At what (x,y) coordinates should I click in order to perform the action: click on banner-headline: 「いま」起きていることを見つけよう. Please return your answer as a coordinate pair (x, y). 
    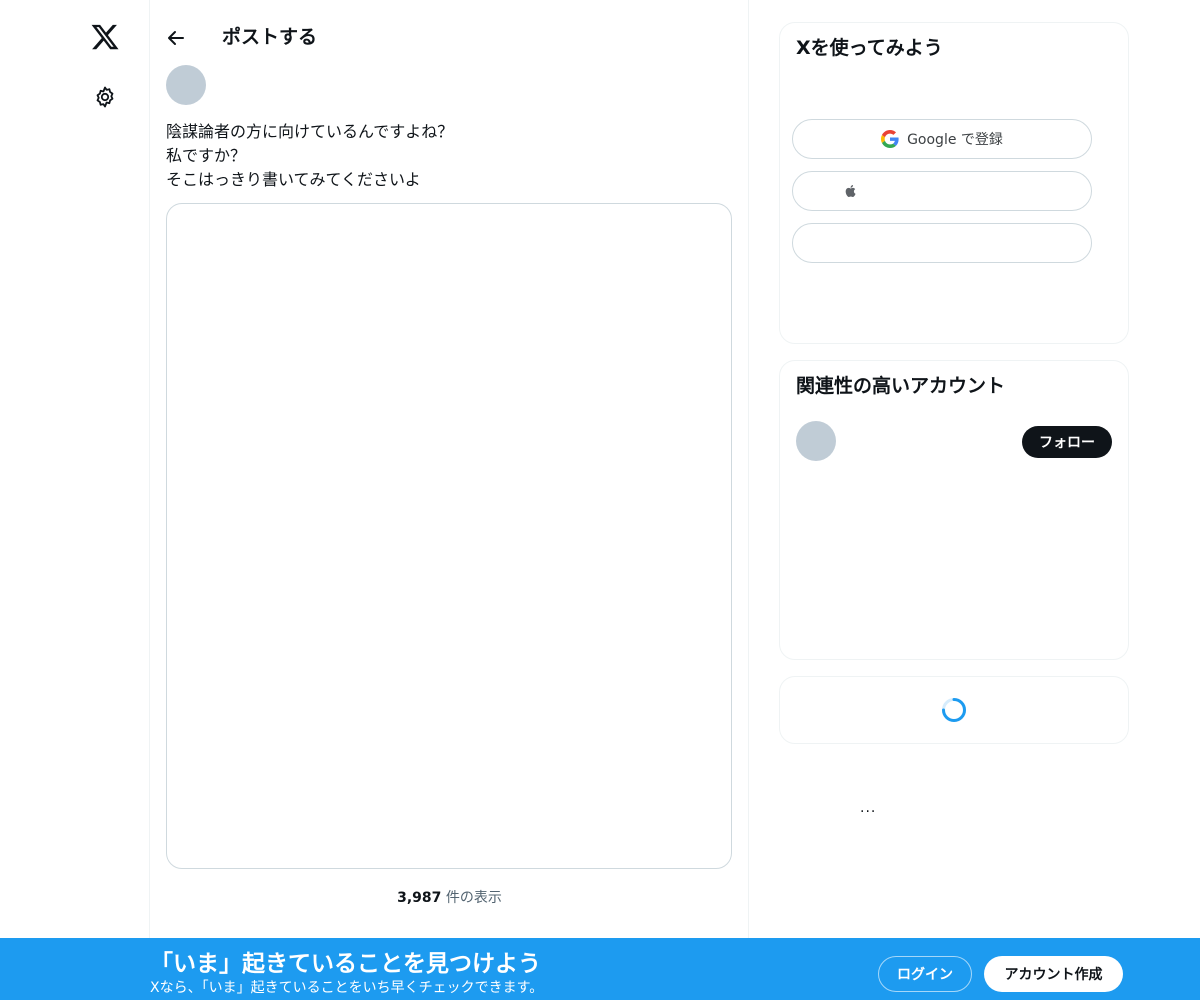
    Looking at the image, I should click on (345, 964).